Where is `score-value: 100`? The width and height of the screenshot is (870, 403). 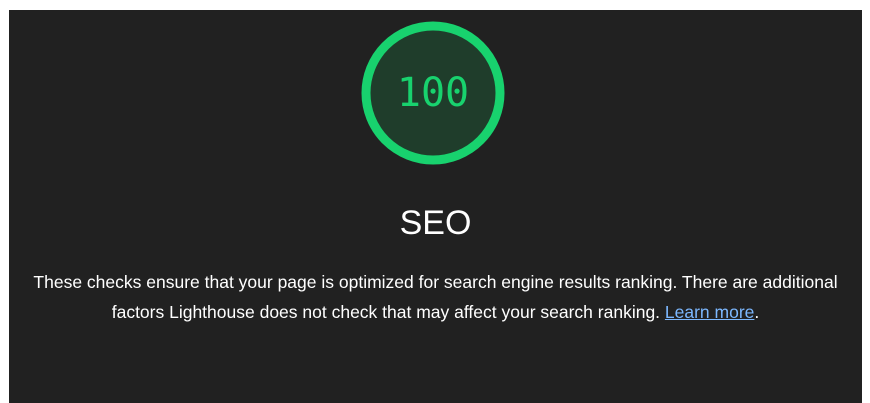 score-value: 100 is located at coordinates (433, 93).